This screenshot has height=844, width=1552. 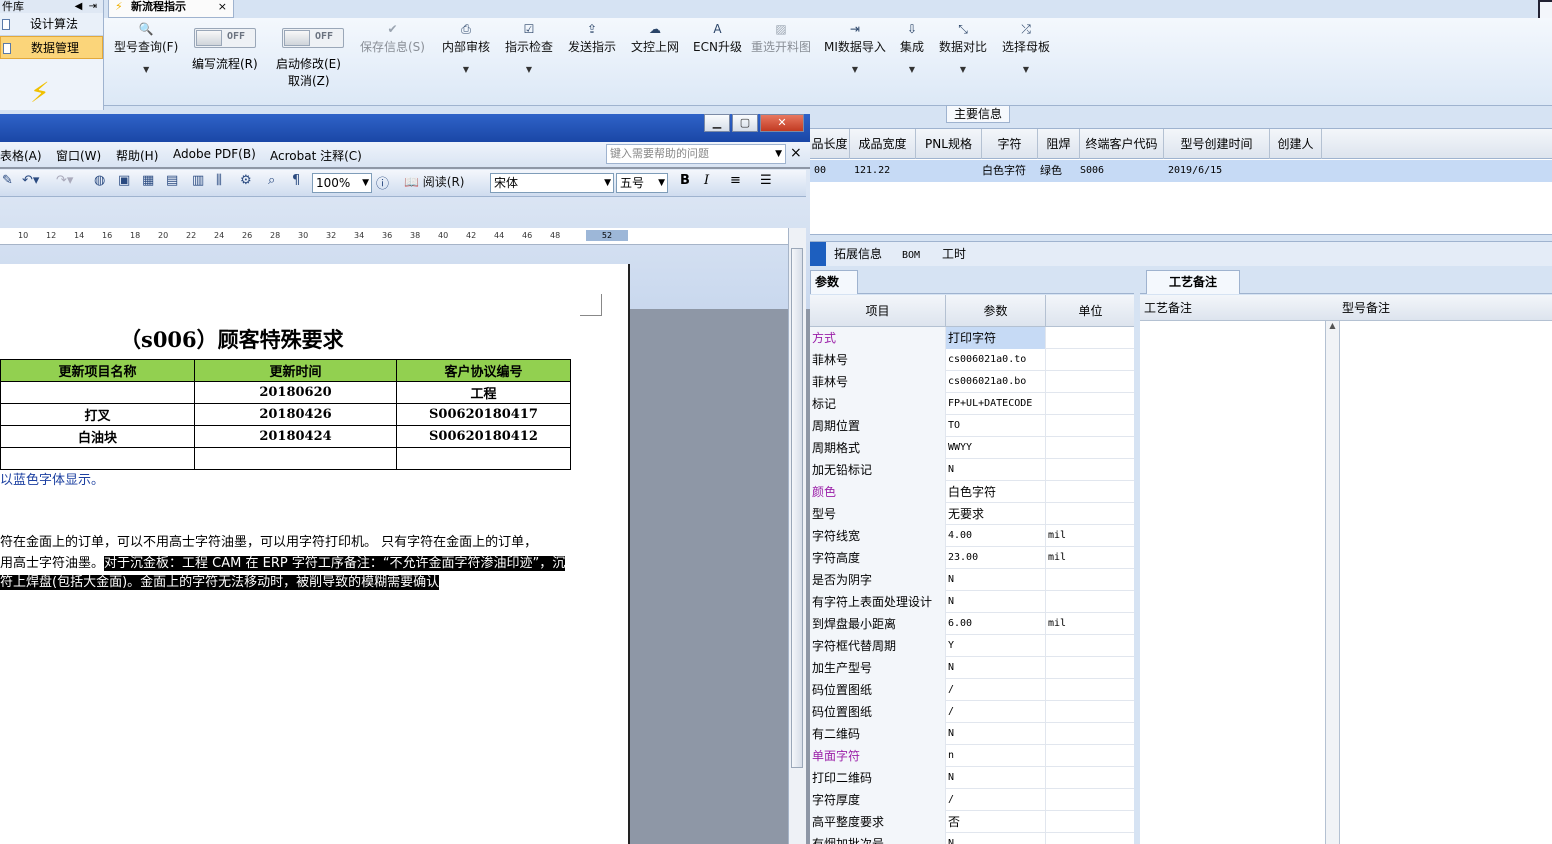 I want to click on columns-icon: ▥, so click(x=198, y=180).